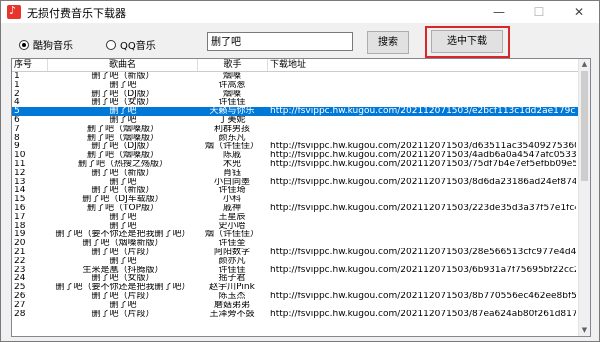 The image size is (600, 342). I want to click on row-number: 7, so click(17, 129).